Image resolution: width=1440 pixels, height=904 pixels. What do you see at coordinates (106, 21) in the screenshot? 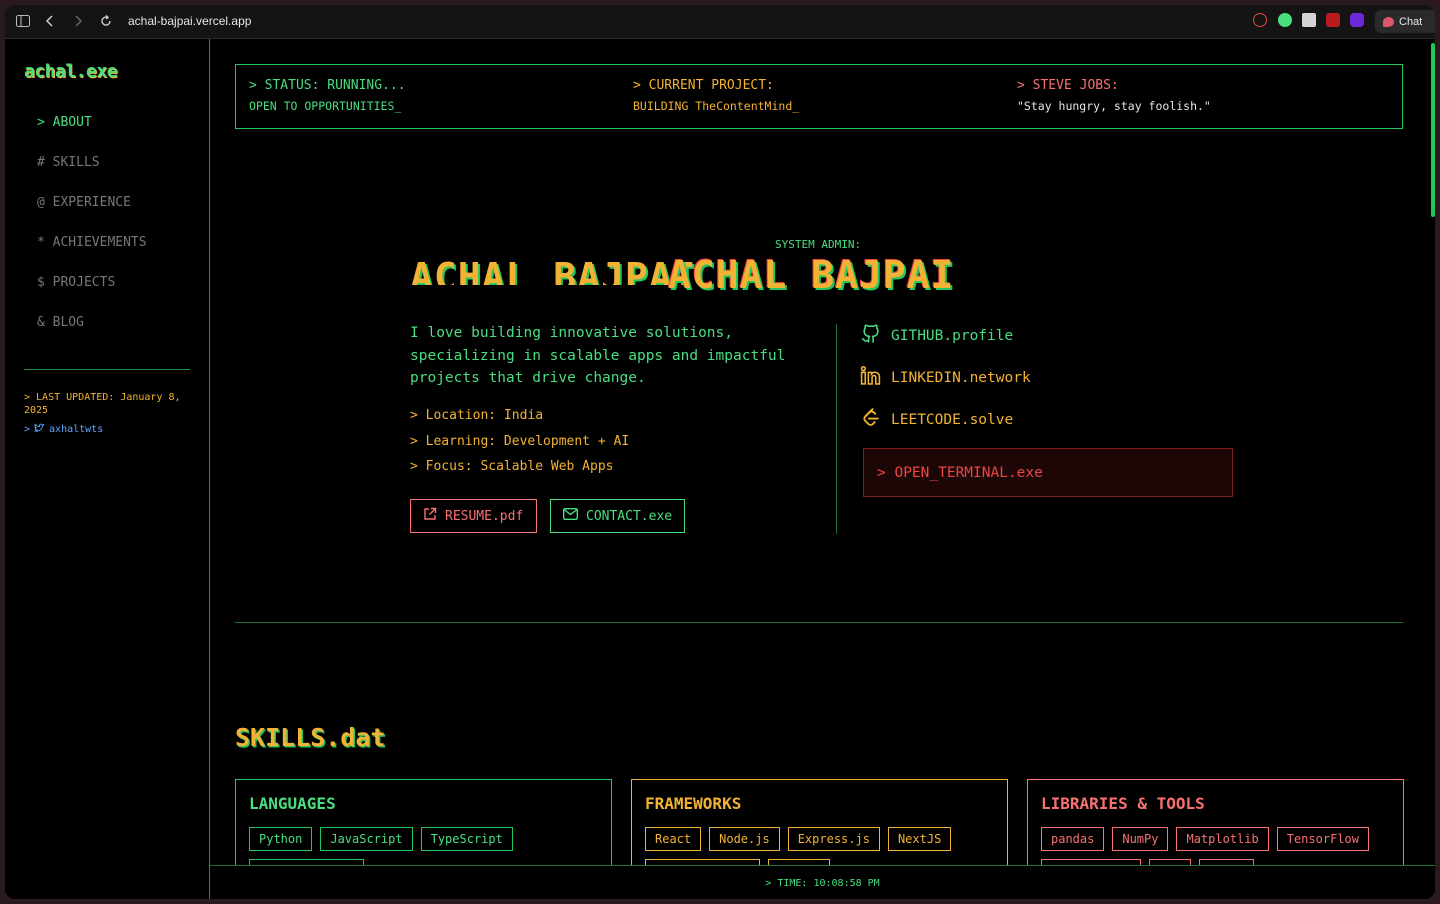
I see `reload-icon` at bounding box center [106, 21].